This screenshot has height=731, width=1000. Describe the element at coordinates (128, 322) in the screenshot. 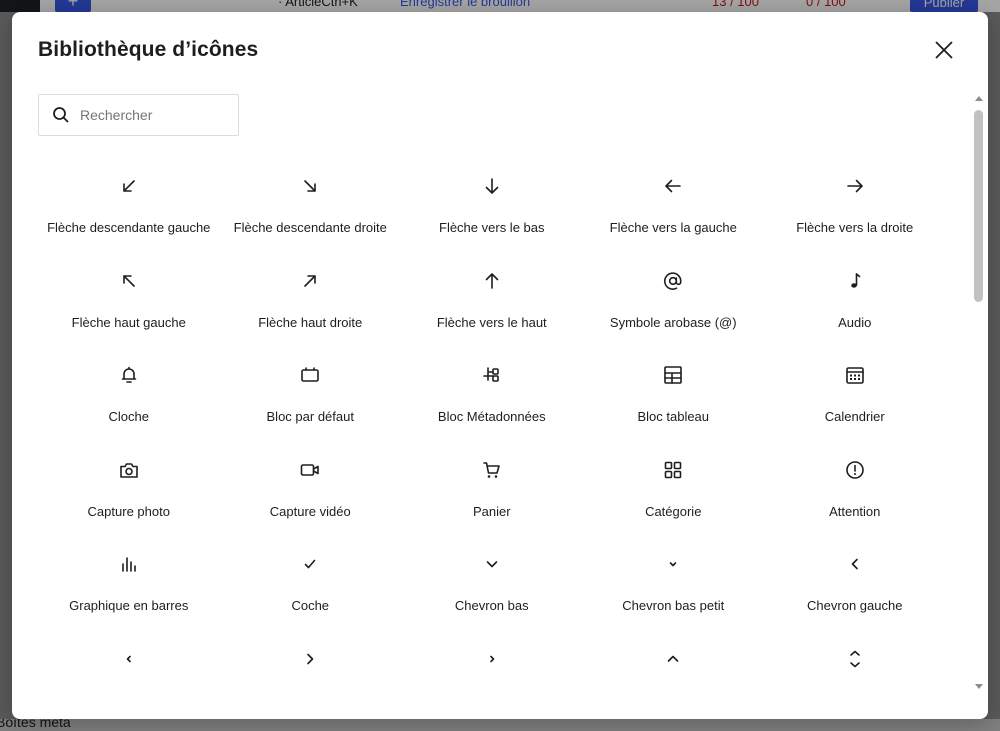

I see `icon-item-label: Flèche haut gauche` at that location.